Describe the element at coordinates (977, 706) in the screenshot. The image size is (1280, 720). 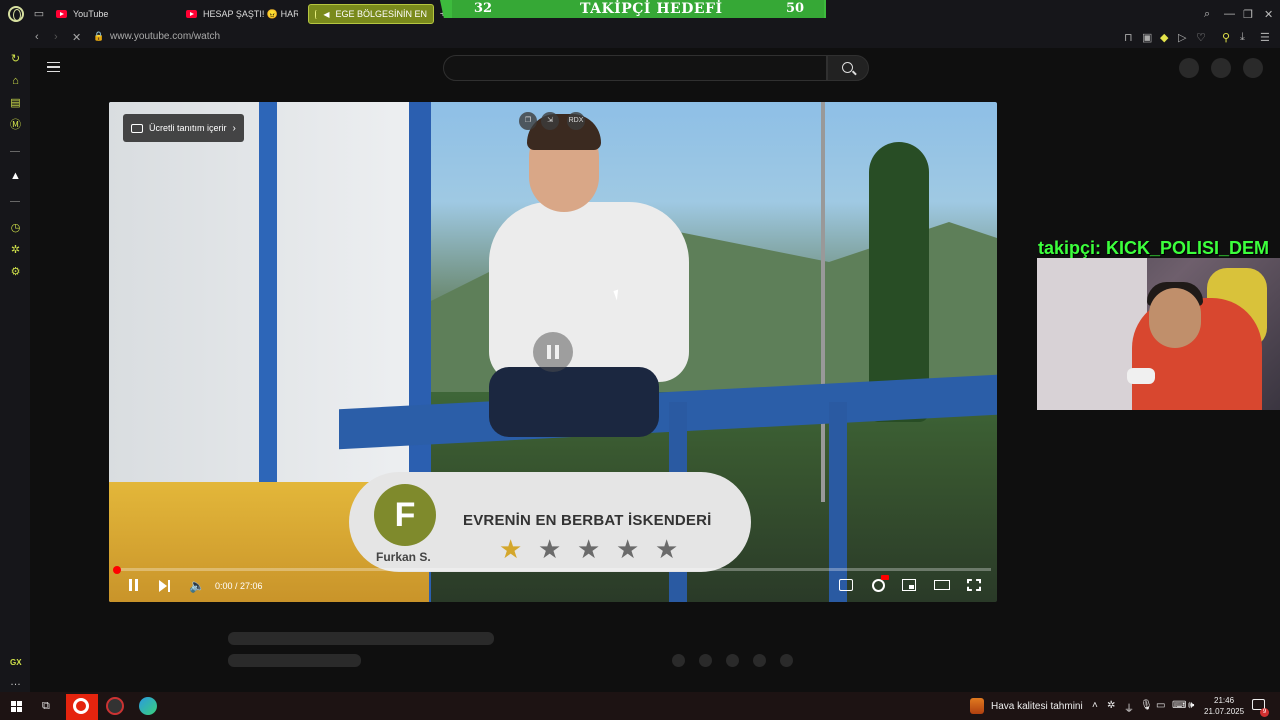
I see `weather-icon` at that location.